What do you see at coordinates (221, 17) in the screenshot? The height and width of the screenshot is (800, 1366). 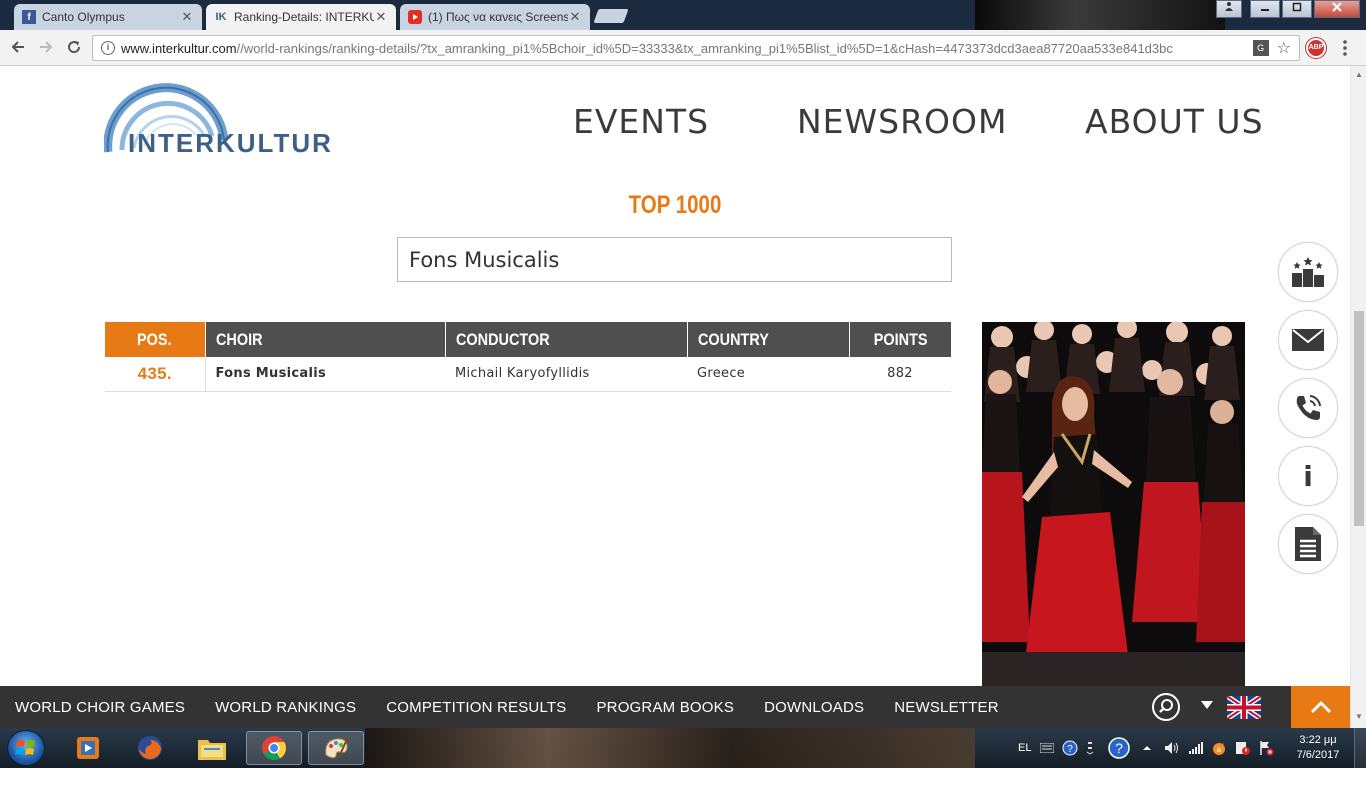 I see `interkultur-icon: IK` at bounding box center [221, 17].